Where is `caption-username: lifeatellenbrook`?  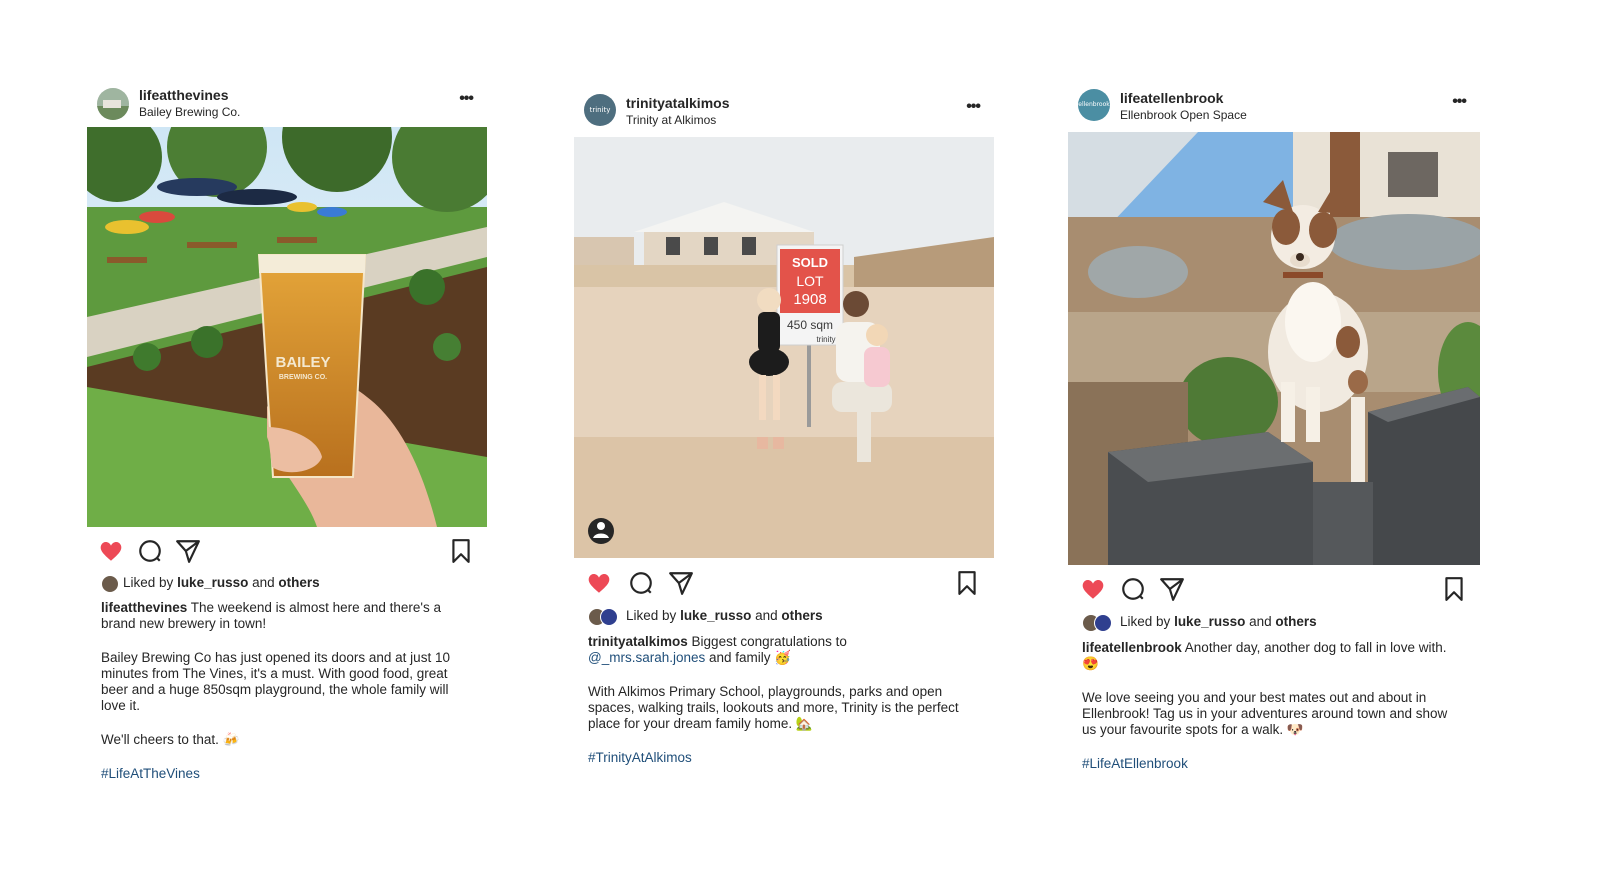 caption-username: lifeatellenbrook is located at coordinates (1132, 647).